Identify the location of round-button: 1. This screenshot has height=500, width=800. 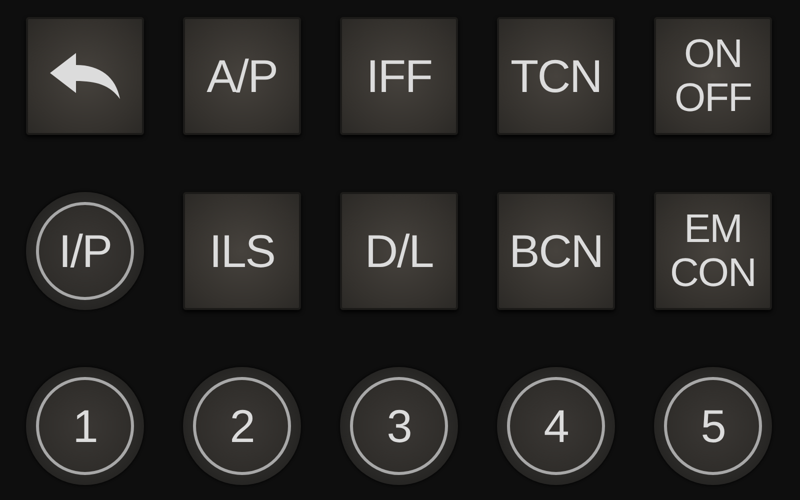
(85, 426).